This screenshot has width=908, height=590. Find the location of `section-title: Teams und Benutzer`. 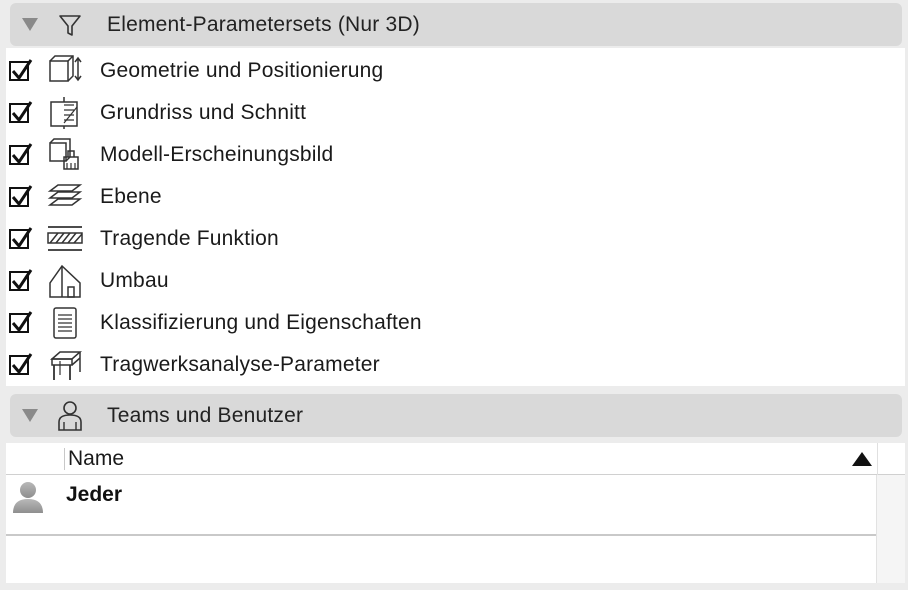

section-title: Teams und Benutzer is located at coordinates (205, 415).